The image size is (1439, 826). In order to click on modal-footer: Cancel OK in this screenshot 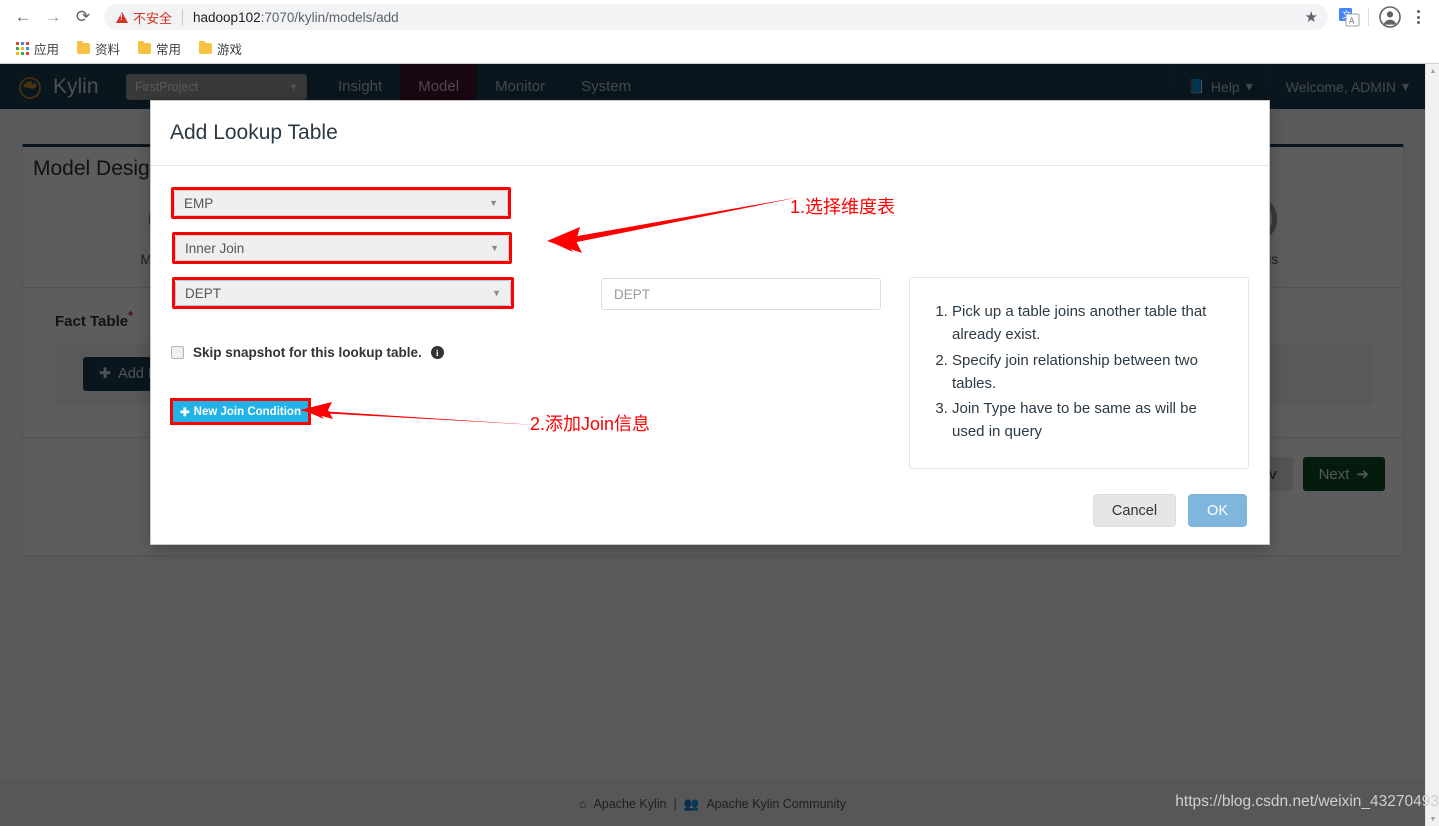, I will do `click(710, 510)`.